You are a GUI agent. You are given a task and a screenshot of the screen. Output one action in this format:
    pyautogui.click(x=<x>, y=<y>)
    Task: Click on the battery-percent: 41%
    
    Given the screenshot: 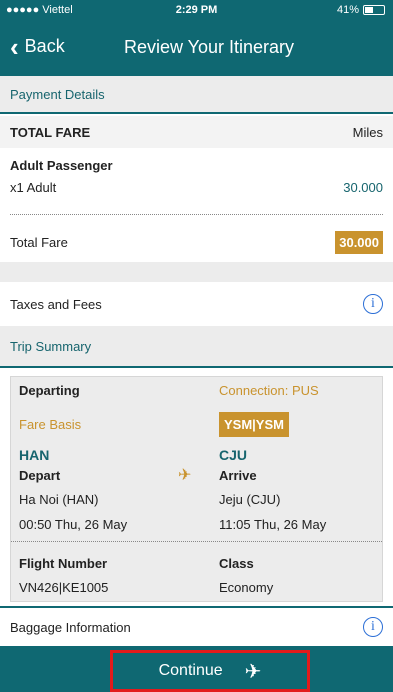 What is the action you would take?
    pyautogui.click(x=347, y=10)
    